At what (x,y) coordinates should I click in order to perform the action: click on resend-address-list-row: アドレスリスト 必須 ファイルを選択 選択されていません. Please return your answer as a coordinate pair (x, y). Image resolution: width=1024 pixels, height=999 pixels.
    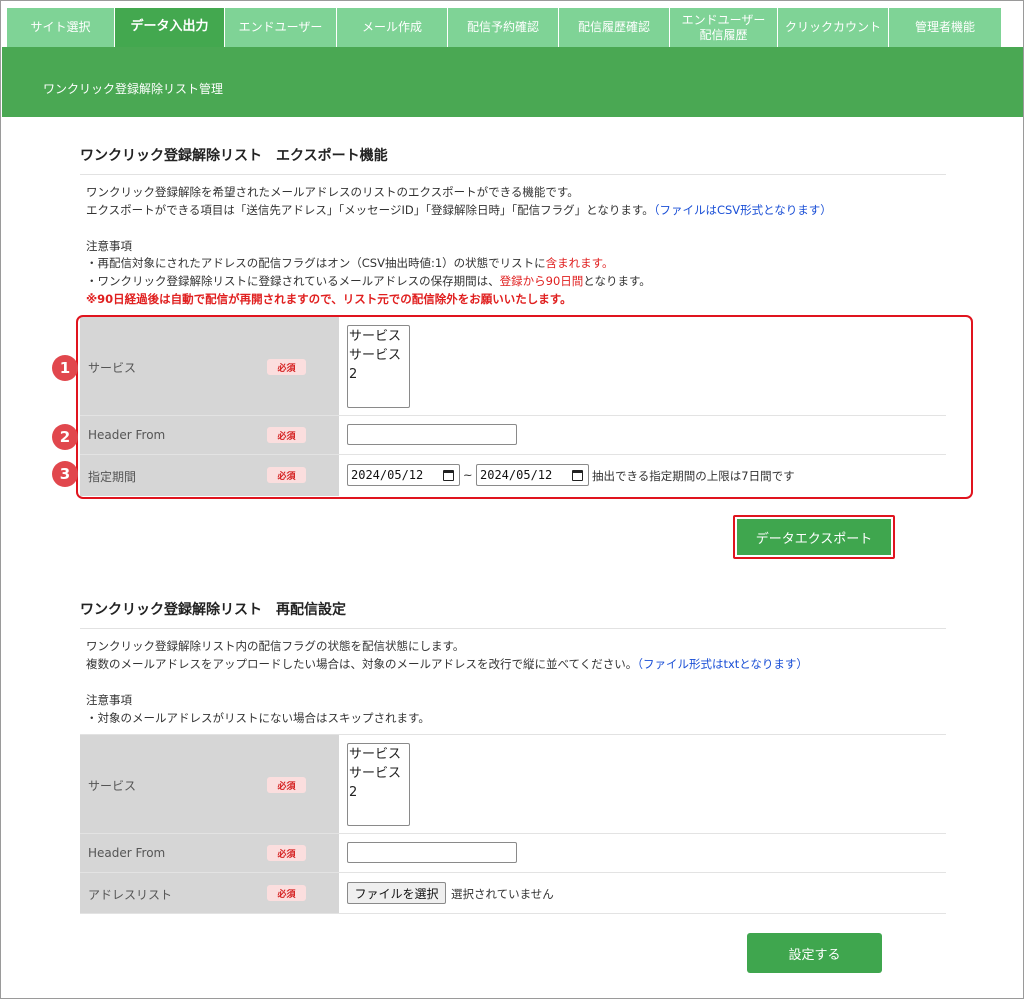
    Looking at the image, I should click on (513, 893).